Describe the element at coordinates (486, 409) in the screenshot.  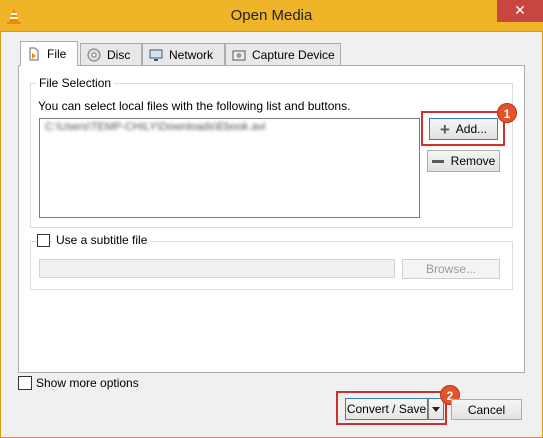
I see `cancel-button: Cancel` at that location.